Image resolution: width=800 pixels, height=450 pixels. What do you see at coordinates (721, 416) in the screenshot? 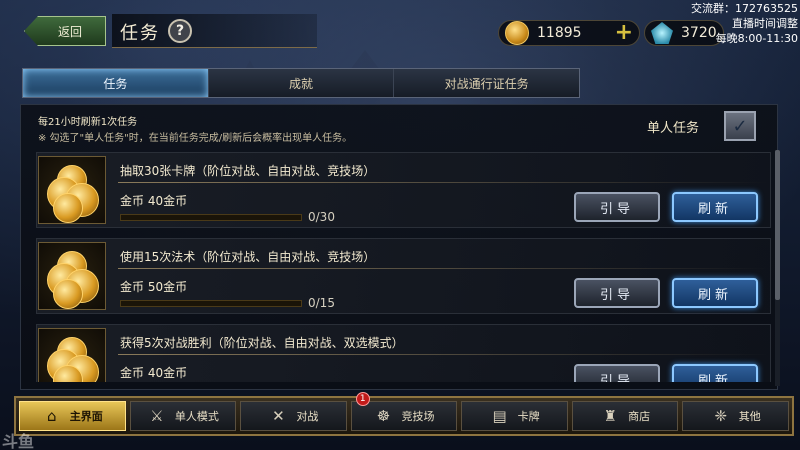
I see `other-icon: ❈` at bounding box center [721, 416].